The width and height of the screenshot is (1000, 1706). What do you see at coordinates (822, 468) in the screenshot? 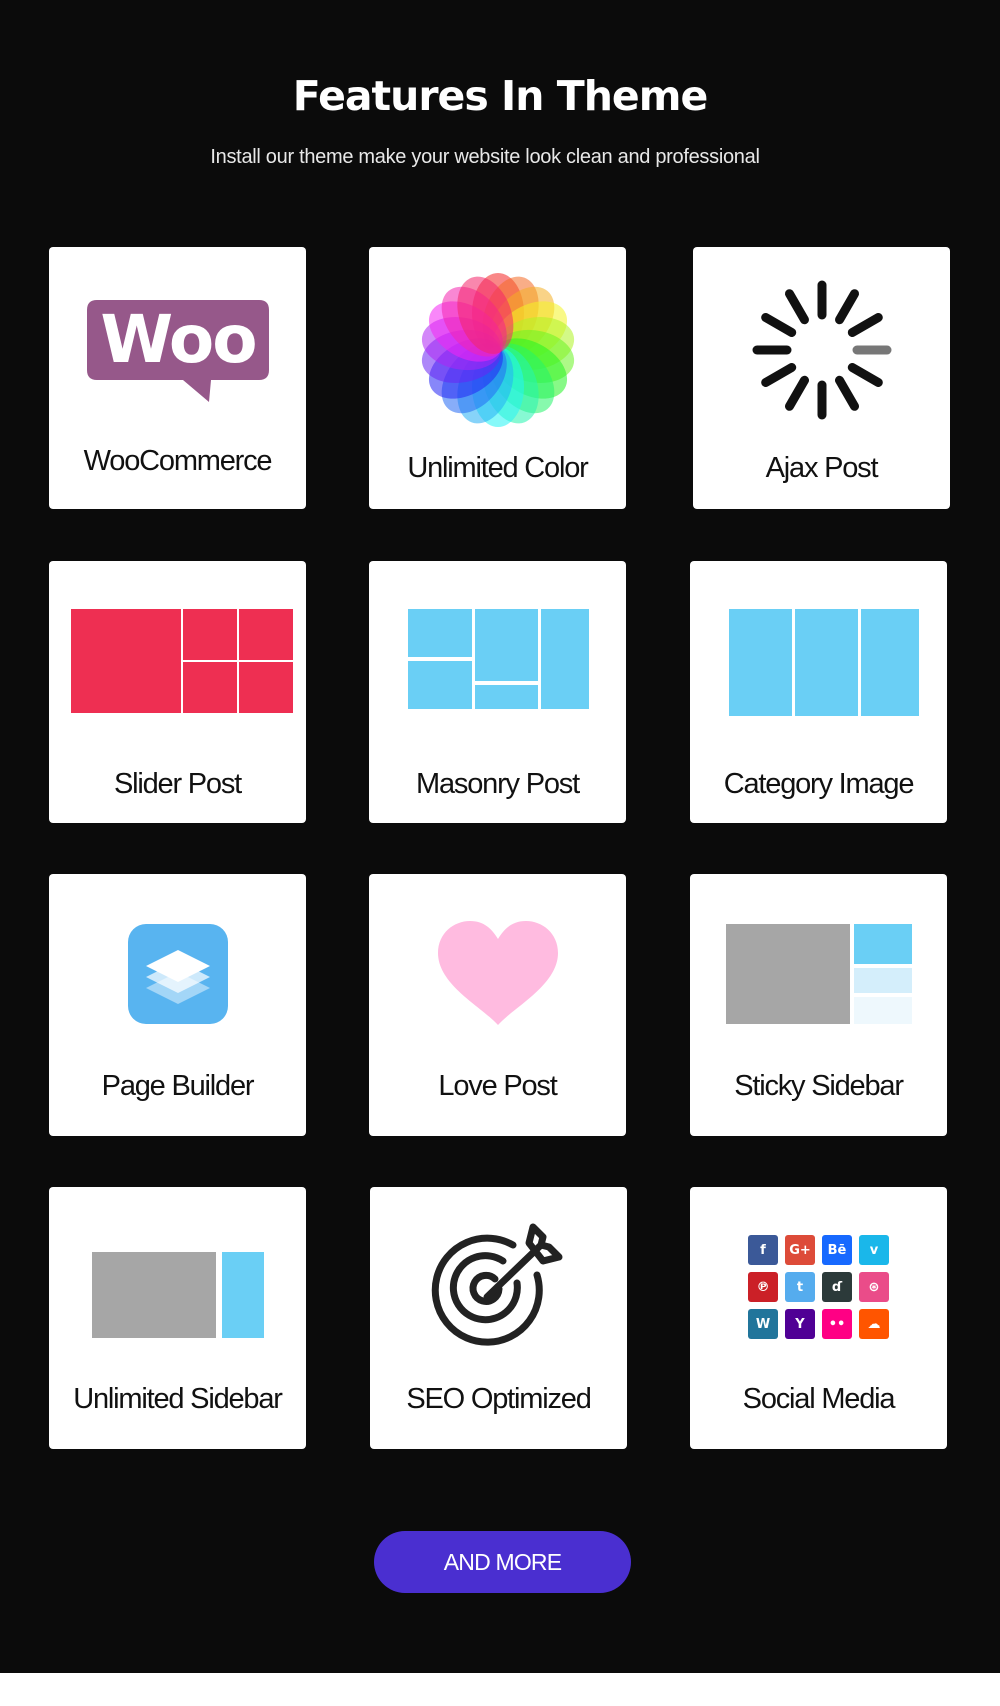
I see `feature-label: Ajax Post` at bounding box center [822, 468].